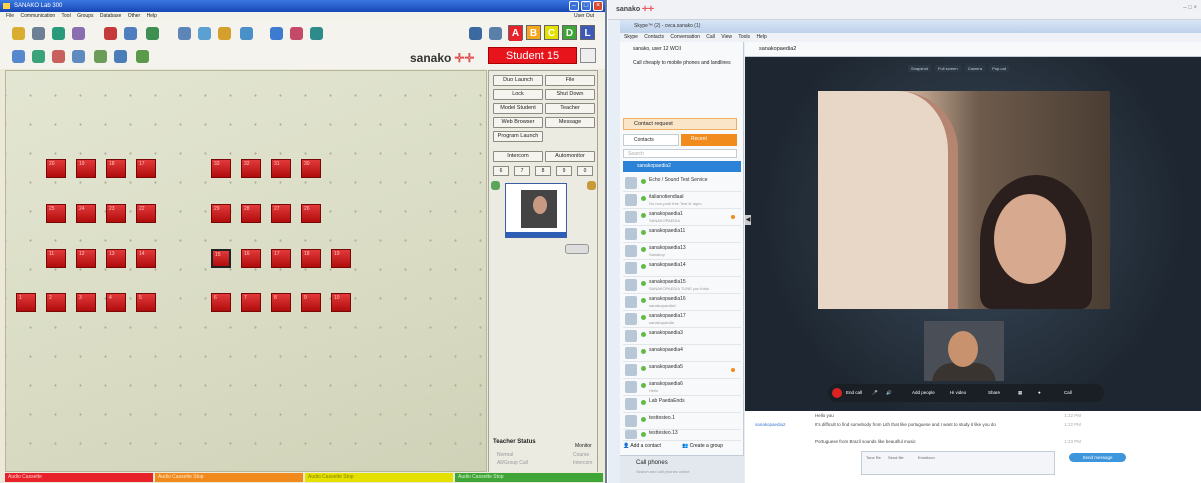  I want to click on menu-contacts: Contacts, so click(654, 37).